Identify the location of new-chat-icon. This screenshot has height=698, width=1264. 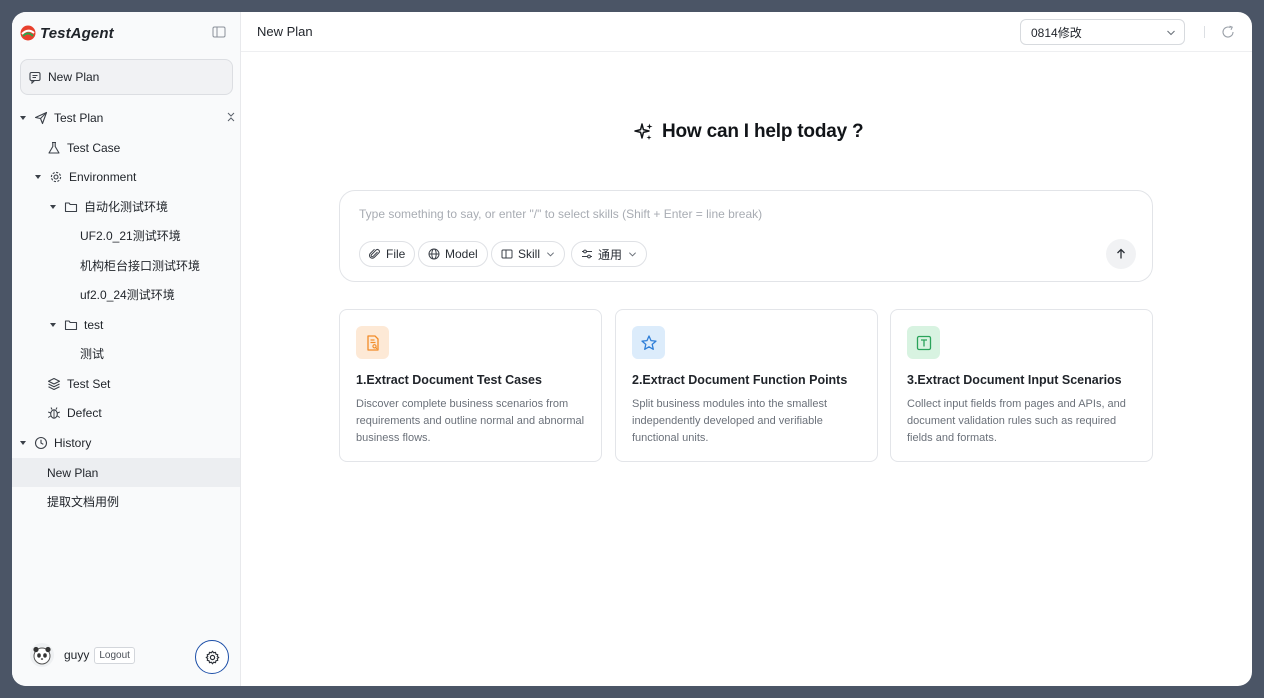
(35, 77).